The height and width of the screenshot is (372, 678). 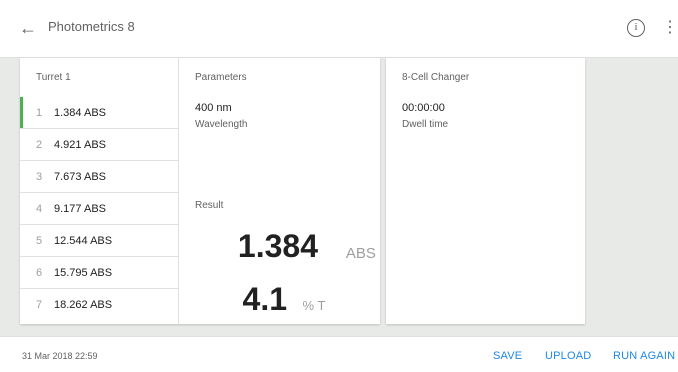 What do you see at coordinates (339, 354) in the screenshot?
I see `footer-bar: 31 Mar 2018 22:59 SAVE UPLOAD RUN AGAIN` at bounding box center [339, 354].